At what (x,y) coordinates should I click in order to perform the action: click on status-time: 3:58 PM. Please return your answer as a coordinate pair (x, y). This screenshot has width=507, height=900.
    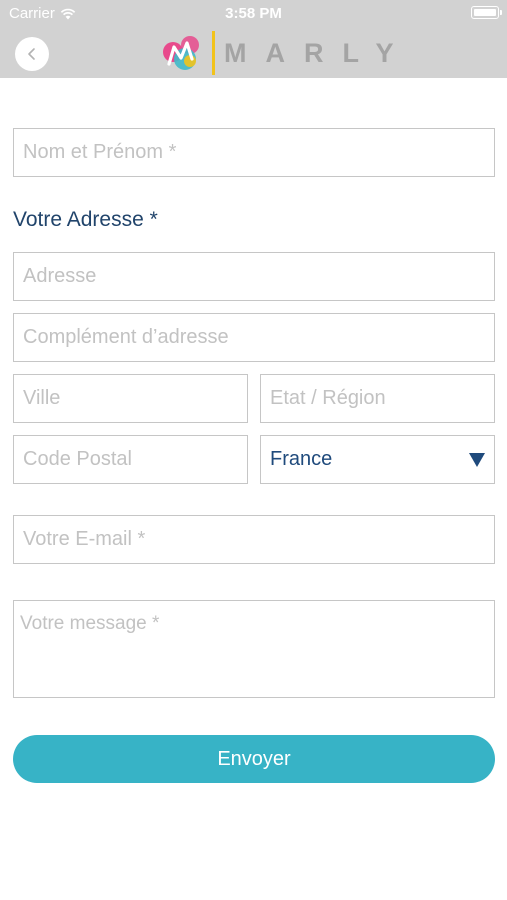
    Looking at the image, I should click on (253, 13).